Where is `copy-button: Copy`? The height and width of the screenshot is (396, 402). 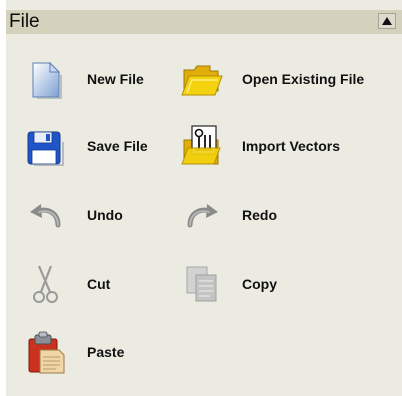
copy-button: Copy is located at coordinates (291, 284).